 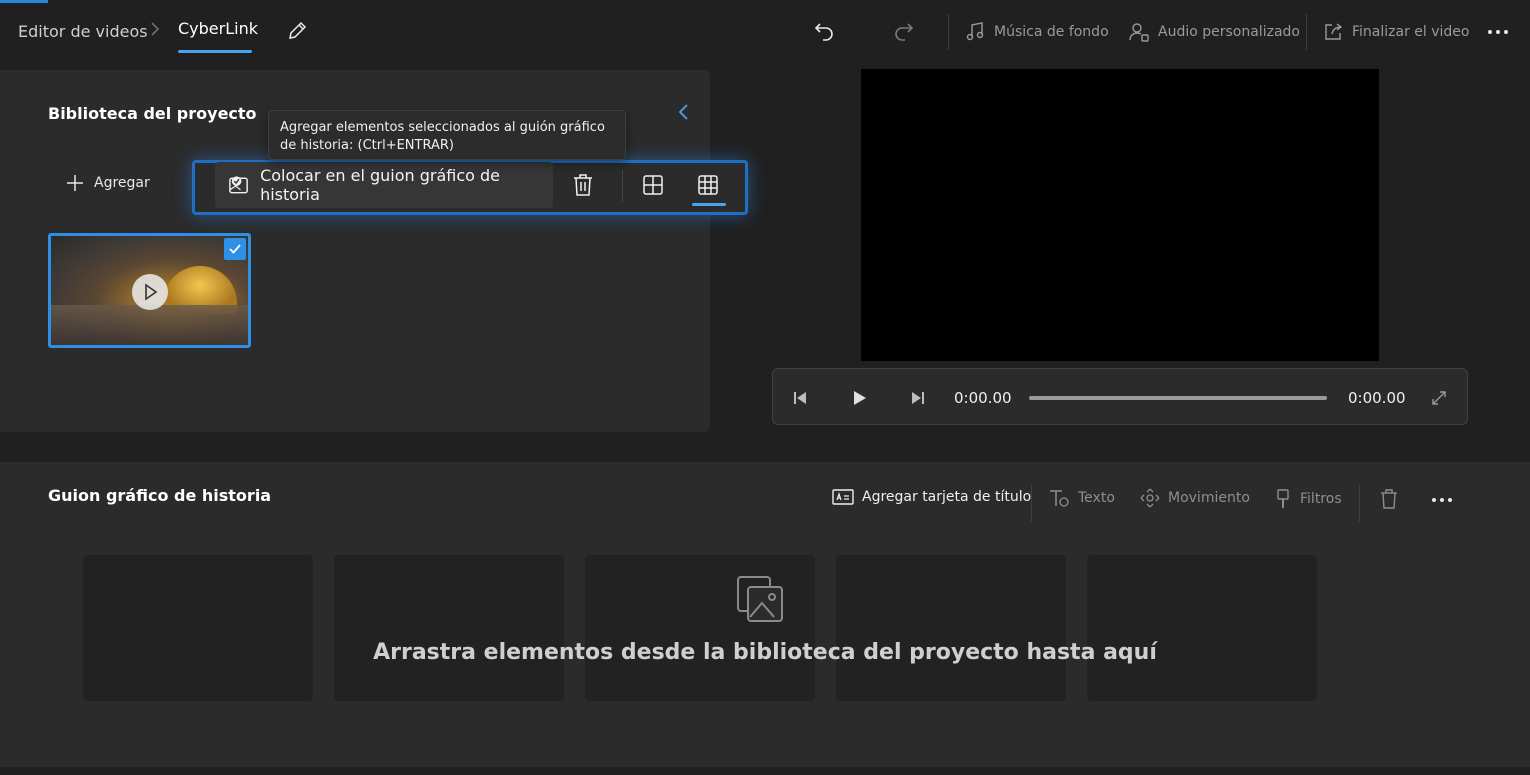 What do you see at coordinates (904, 33) in the screenshot?
I see `redo-icon` at bounding box center [904, 33].